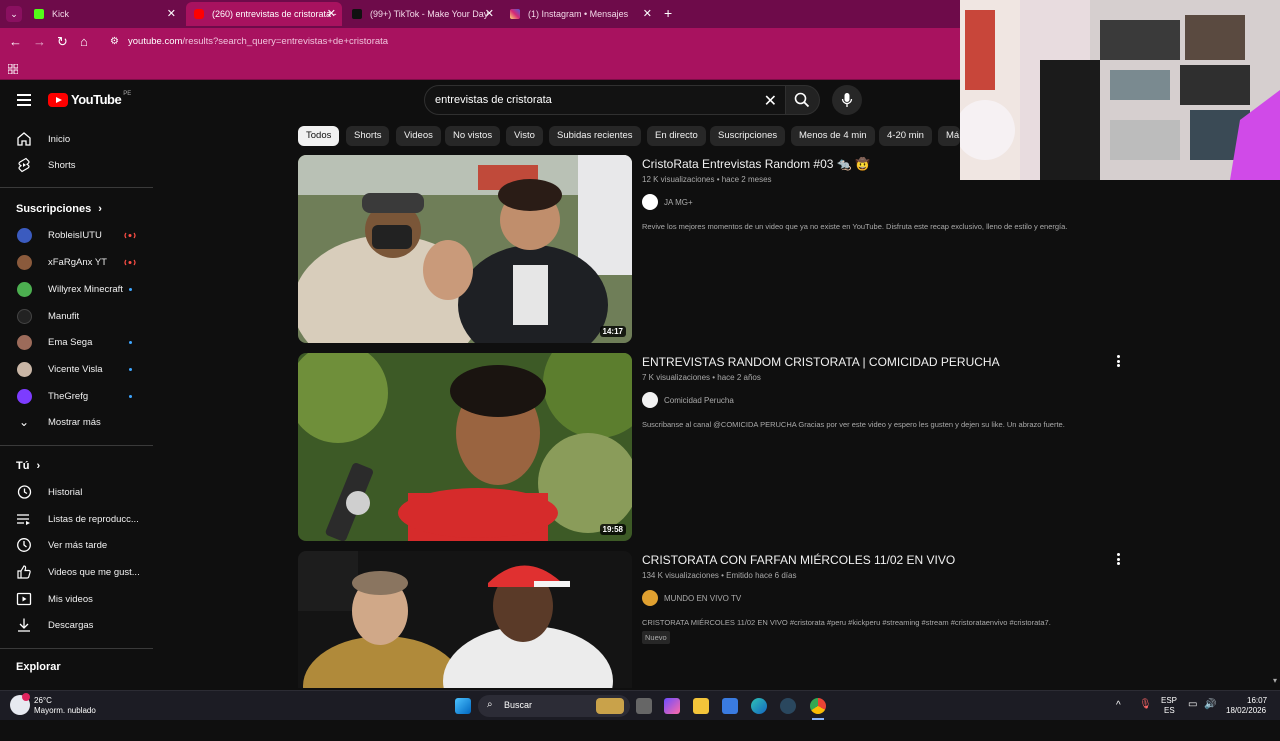 The width and height of the screenshot is (1280, 741). I want to click on clear-search-icon: ✕, so click(770, 101).